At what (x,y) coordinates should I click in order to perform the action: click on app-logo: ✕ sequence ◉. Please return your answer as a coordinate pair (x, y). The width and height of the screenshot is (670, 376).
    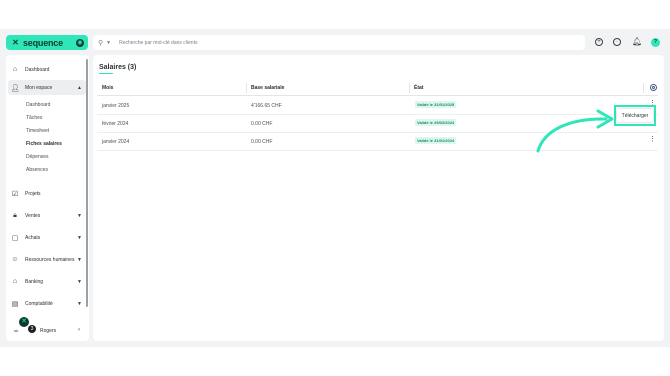
    Looking at the image, I should click on (47, 42).